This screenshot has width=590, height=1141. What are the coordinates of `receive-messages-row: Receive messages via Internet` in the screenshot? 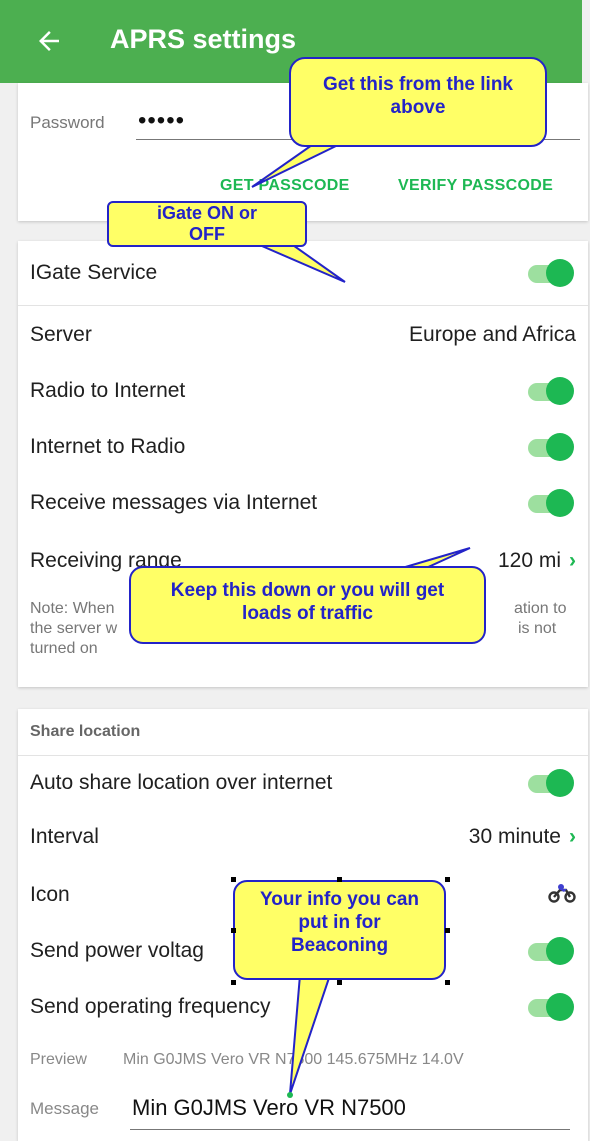 It's located at (303, 503).